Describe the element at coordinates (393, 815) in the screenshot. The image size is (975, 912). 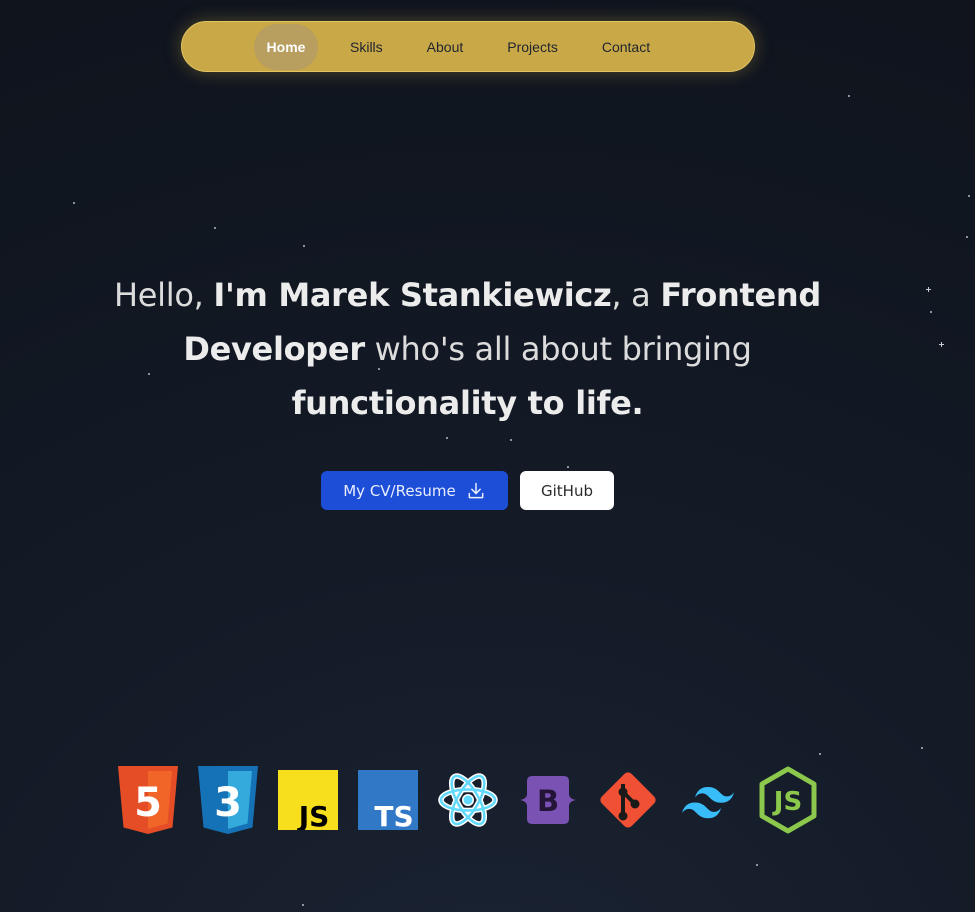
I see `typescript-label: TS` at that location.